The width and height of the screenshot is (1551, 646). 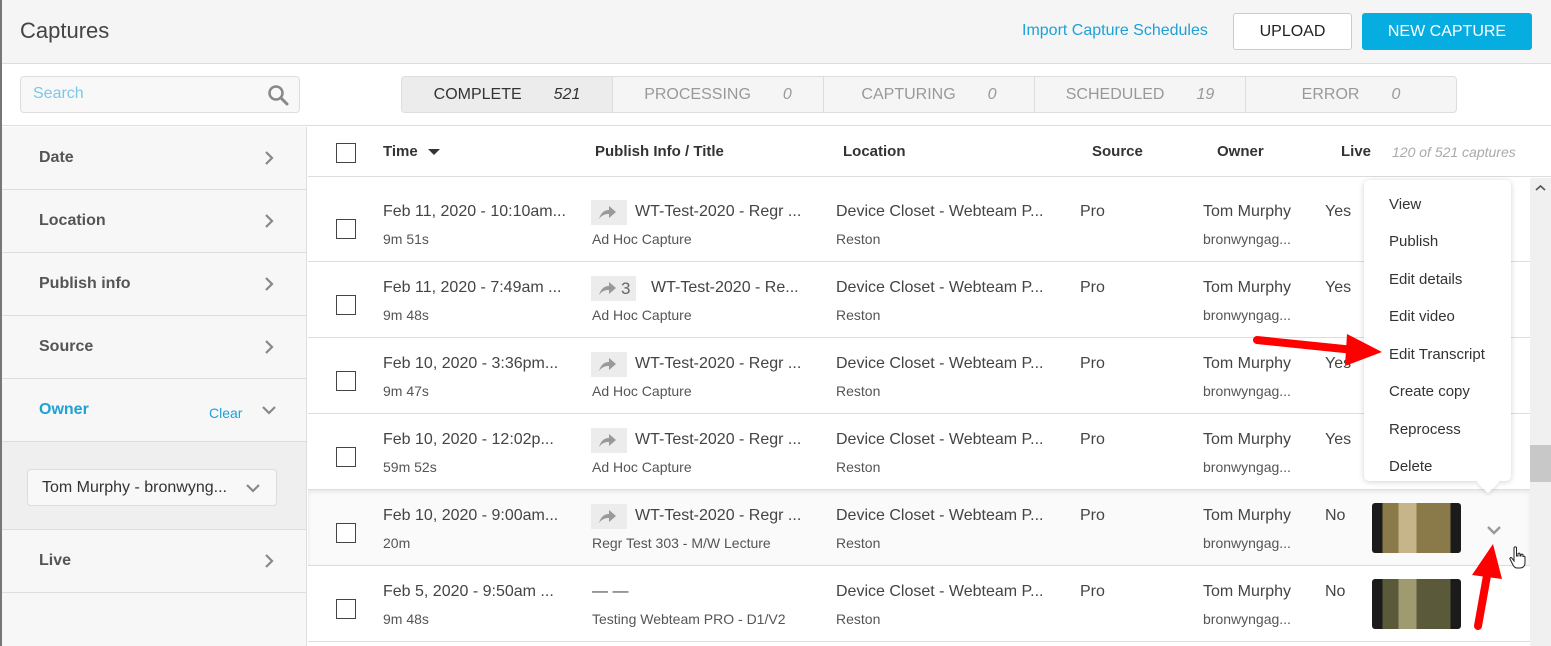 I want to click on capture-subtitle: Regr Test 303 - M/W Lecture, so click(x=681, y=543).